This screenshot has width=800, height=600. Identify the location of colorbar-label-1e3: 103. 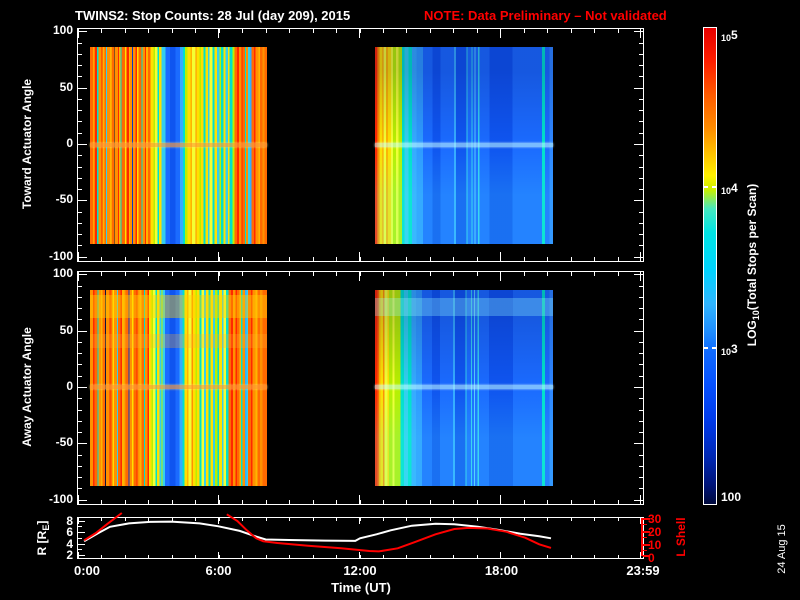
(729, 349).